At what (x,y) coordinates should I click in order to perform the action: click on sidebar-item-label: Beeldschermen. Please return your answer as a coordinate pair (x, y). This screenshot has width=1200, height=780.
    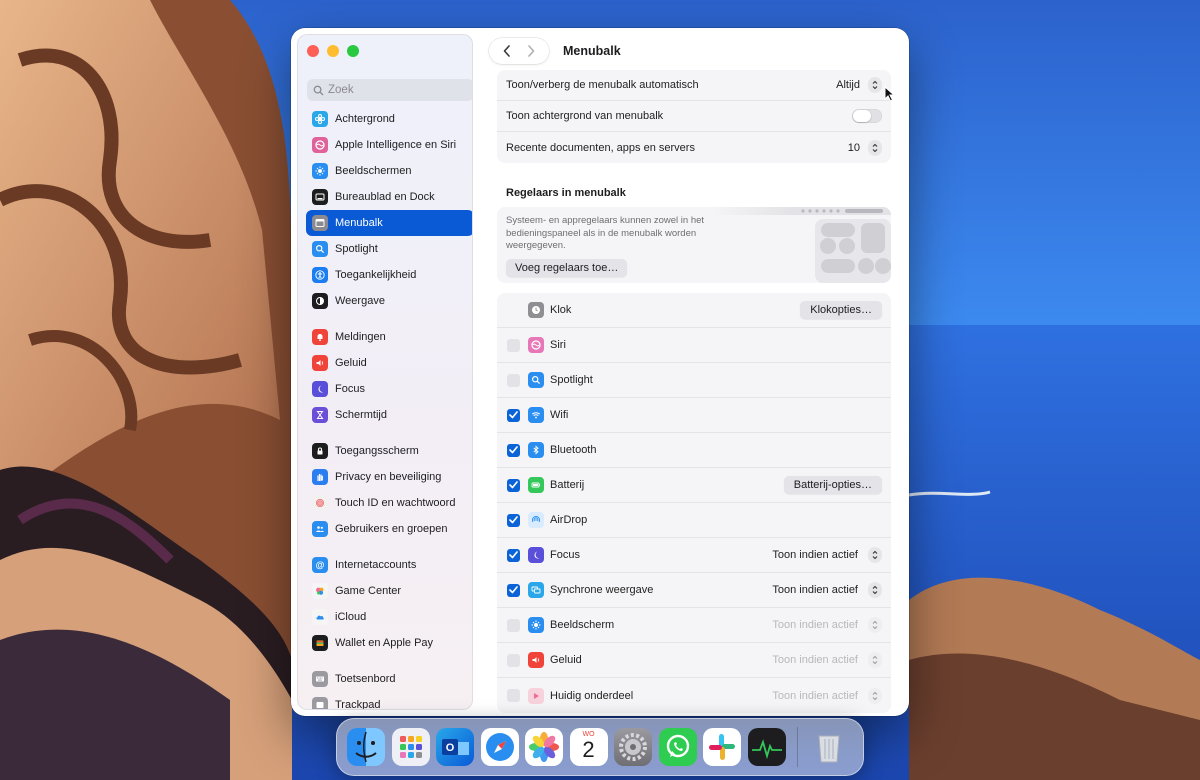
    Looking at the image, I should click on (373, 171).